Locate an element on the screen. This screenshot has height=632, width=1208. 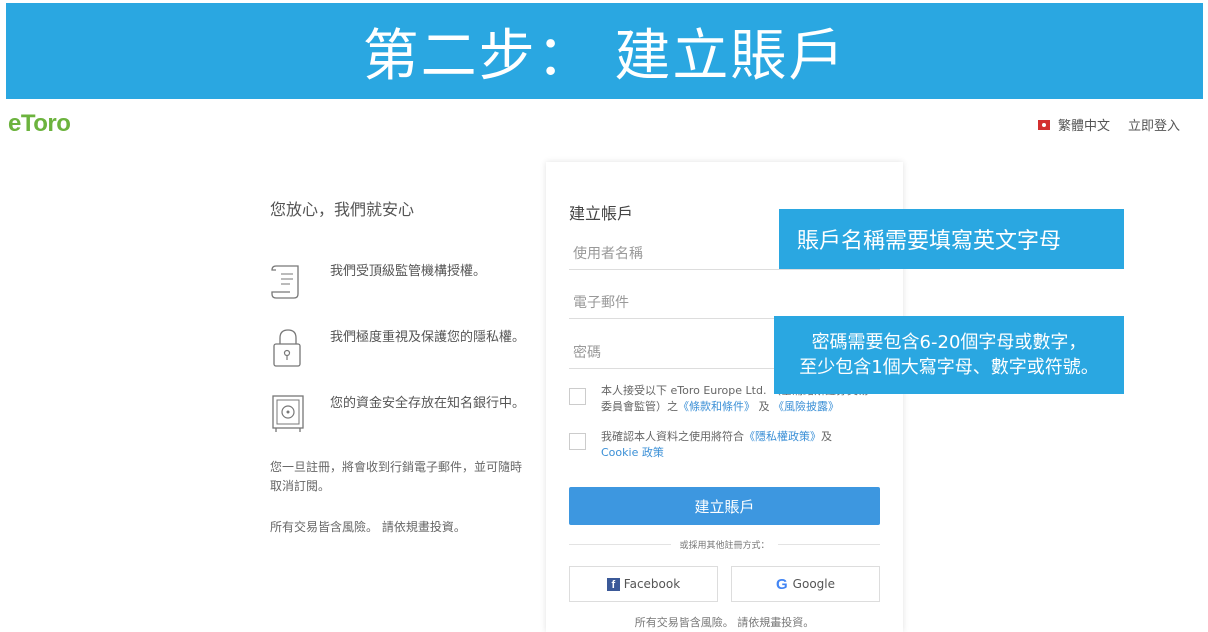
form-footer: 所有交易皆含風險。 請依規畫投資。 is located at coordinates (724, 622).